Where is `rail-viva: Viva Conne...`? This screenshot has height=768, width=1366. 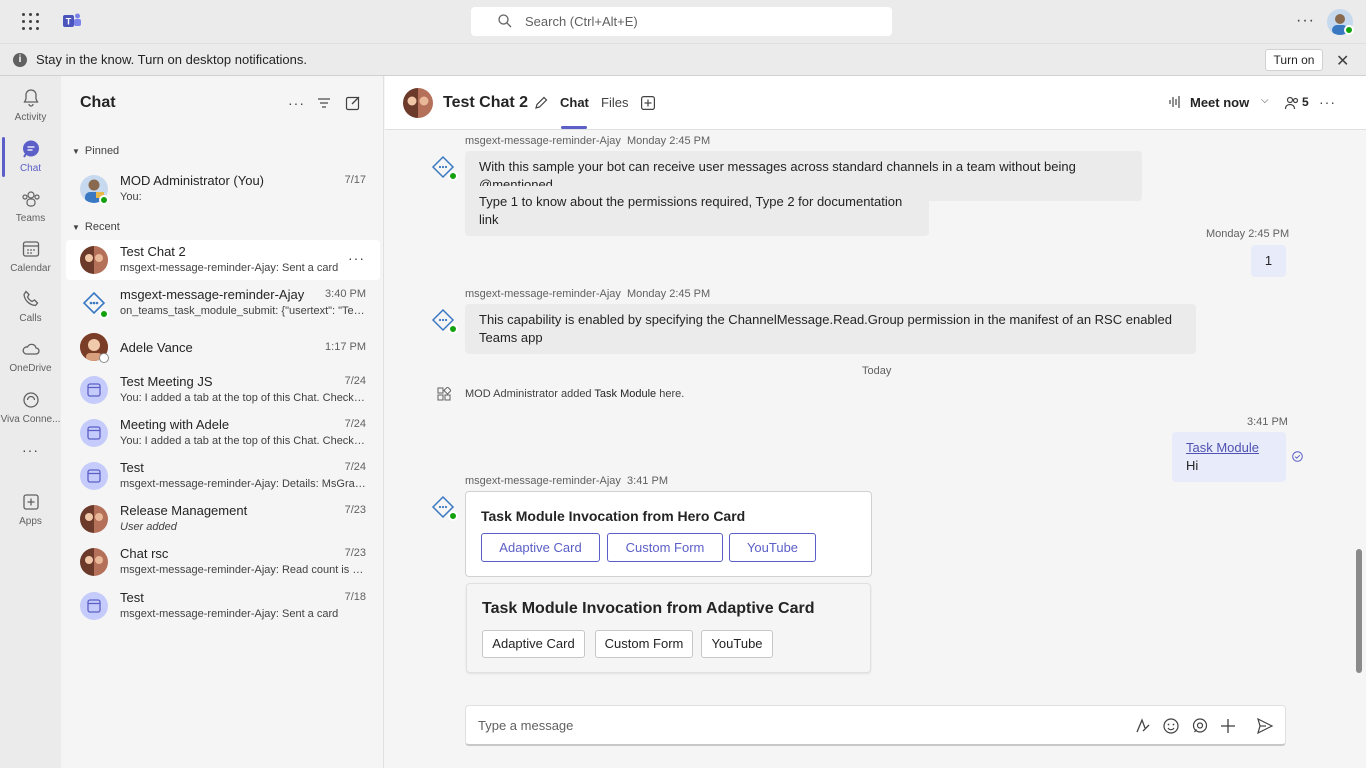 rail-viva: Viva Conne... is located at coordinates (30, 407).